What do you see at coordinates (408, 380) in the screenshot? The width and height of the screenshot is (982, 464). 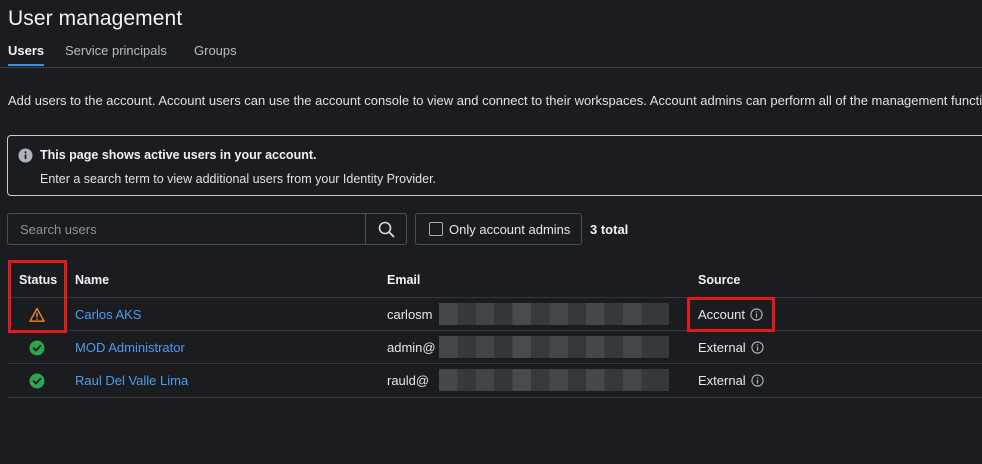 I see `user-email: rauld@` at bounding box center [408, 380].